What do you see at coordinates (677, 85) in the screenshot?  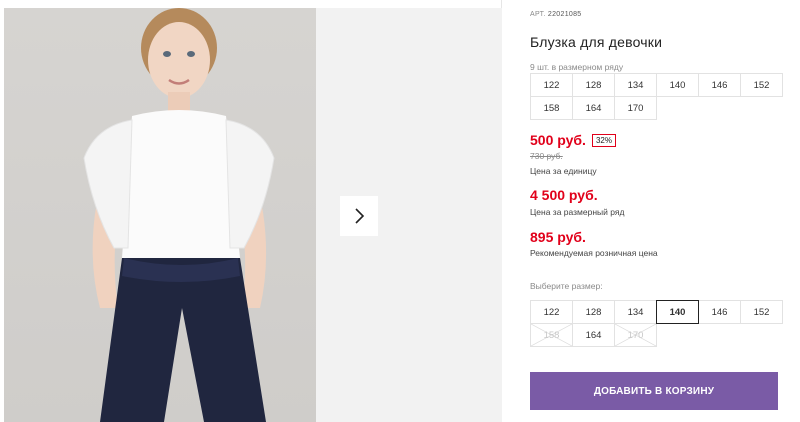 I see `size-row-cell: 140` at bounding box center [677, 85].